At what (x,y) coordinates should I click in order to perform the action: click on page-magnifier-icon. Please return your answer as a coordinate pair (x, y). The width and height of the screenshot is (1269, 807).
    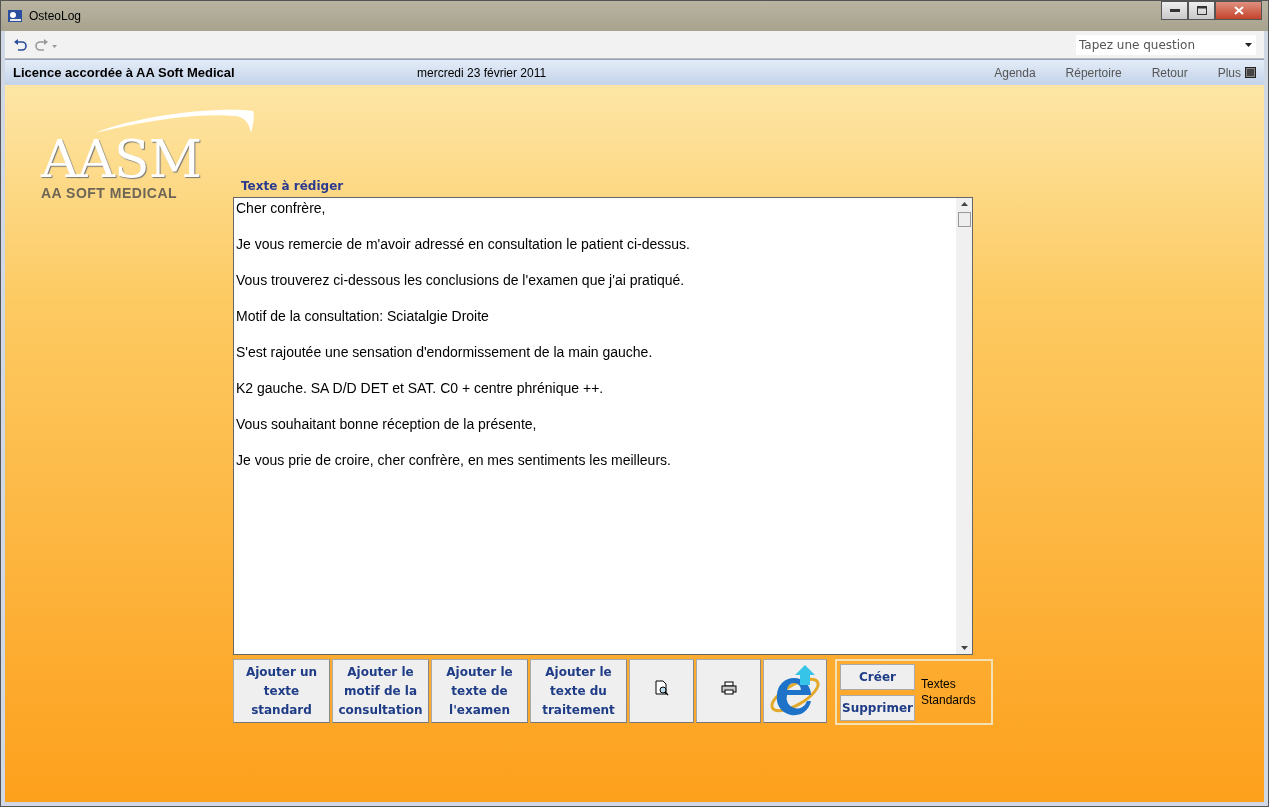
    Looking at the image, I should click on (661, 688).